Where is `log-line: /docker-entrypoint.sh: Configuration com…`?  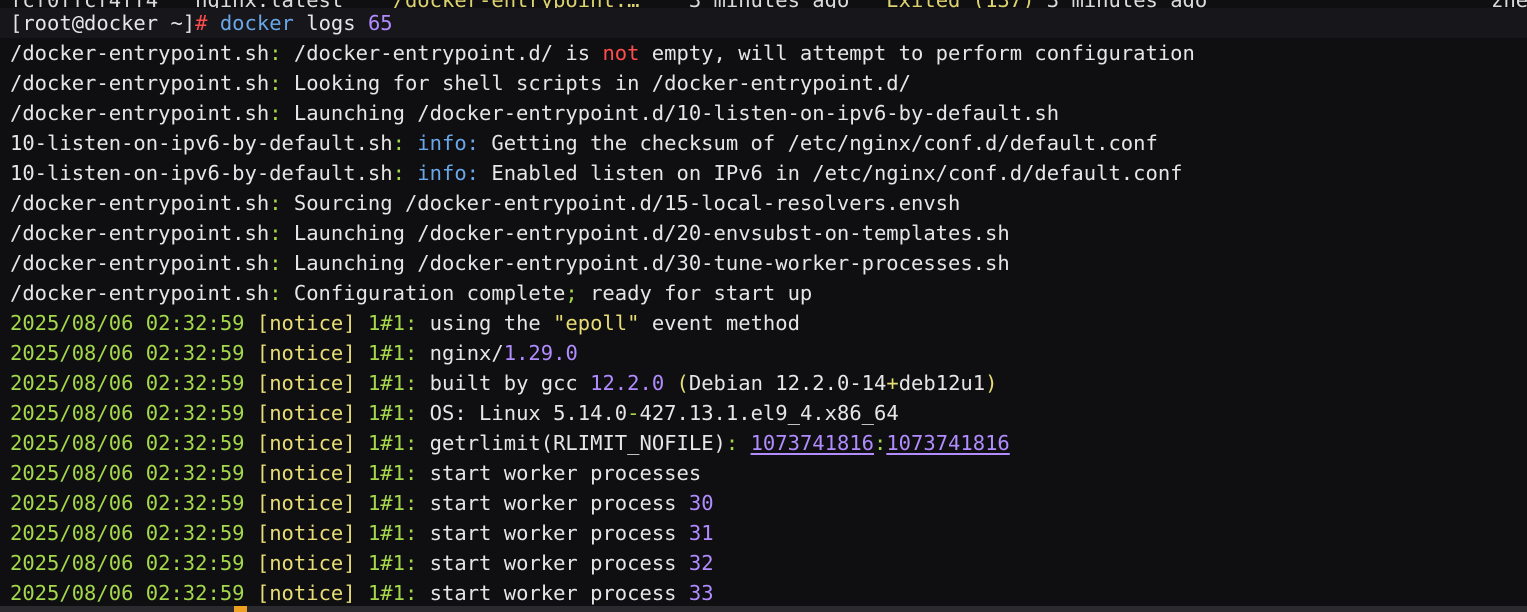
log-line: /docker-entrypoint.sh: Configuration com… is located at coordinates (411, 293).